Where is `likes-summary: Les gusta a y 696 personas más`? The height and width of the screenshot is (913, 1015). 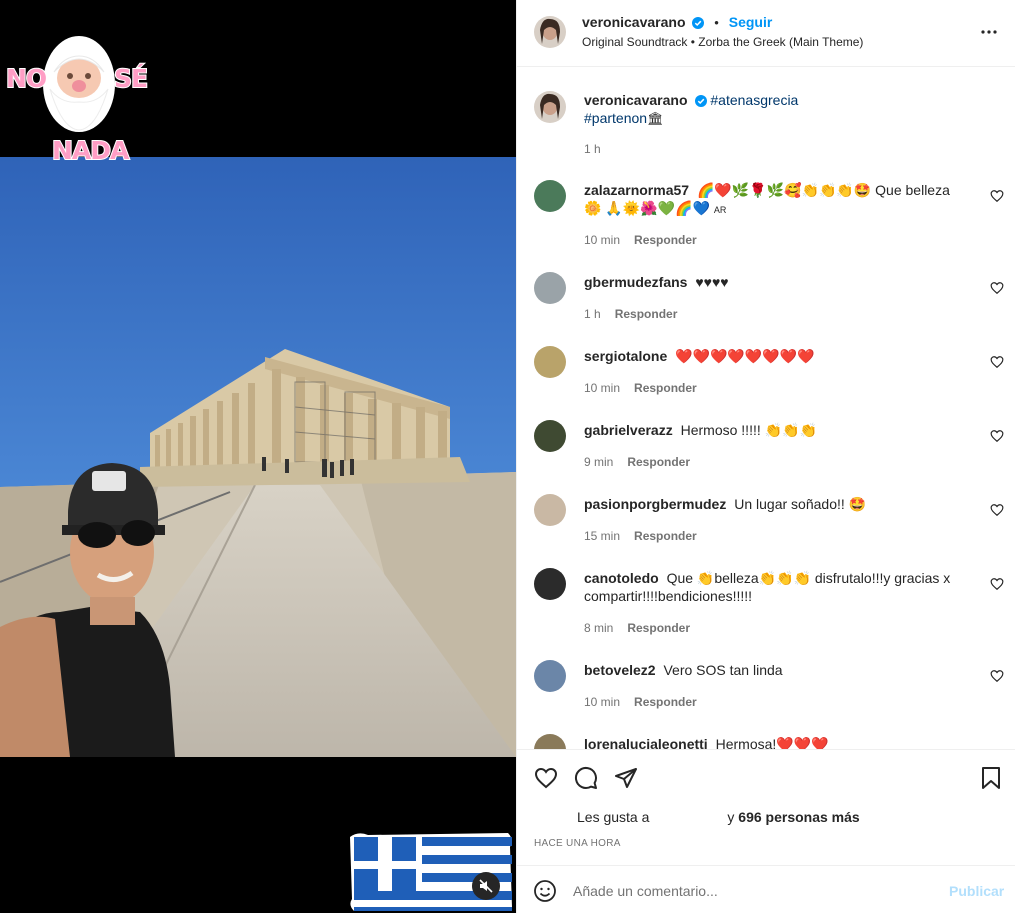 likes-summary: Les gusta a y 696 personas más is located at coordinates (718, 817).